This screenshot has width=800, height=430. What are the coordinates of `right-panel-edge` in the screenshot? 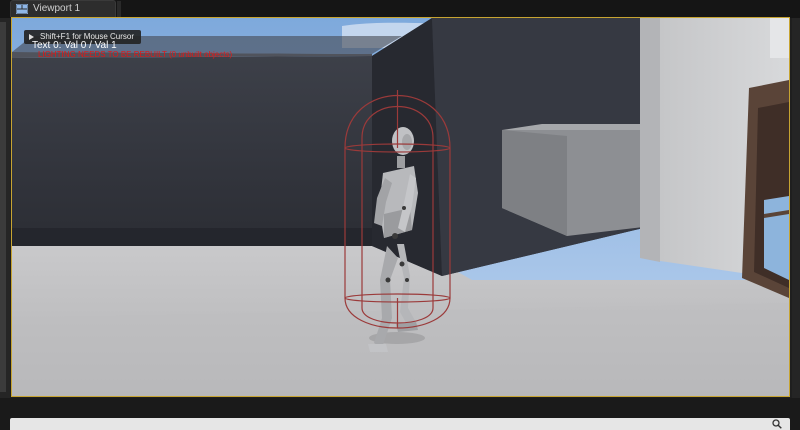 It's located at (796, 208).